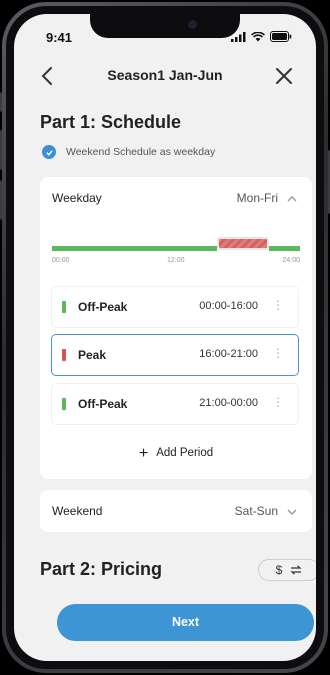 The image size is (330, 675). Describe the element at coordinates (192, 24) in the screenshot. I see `front-camera` at that location.